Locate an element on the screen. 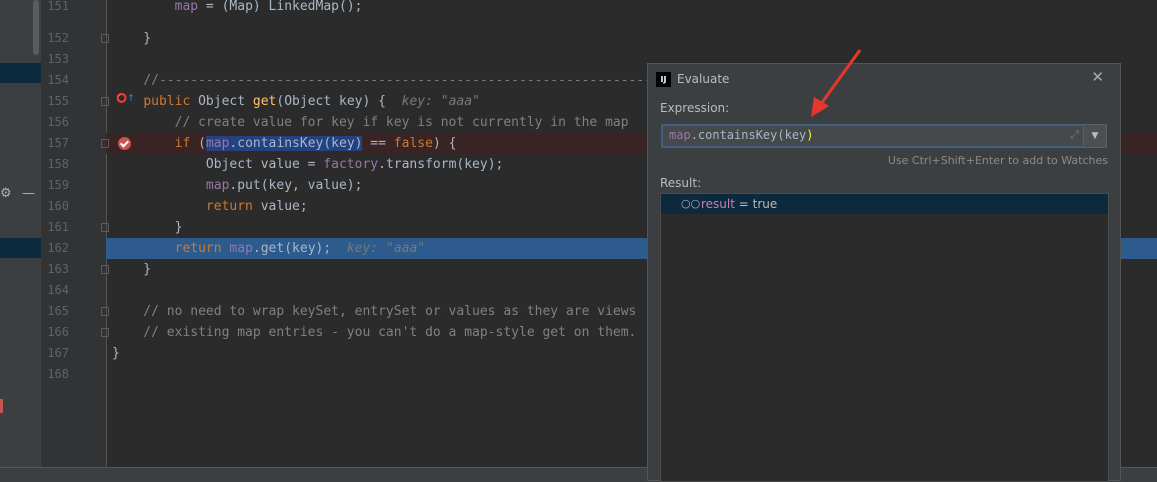 Image resolution: width=1157 pixels, height=482 pixels. line-number: 156 is located at coordinates (58, 122).